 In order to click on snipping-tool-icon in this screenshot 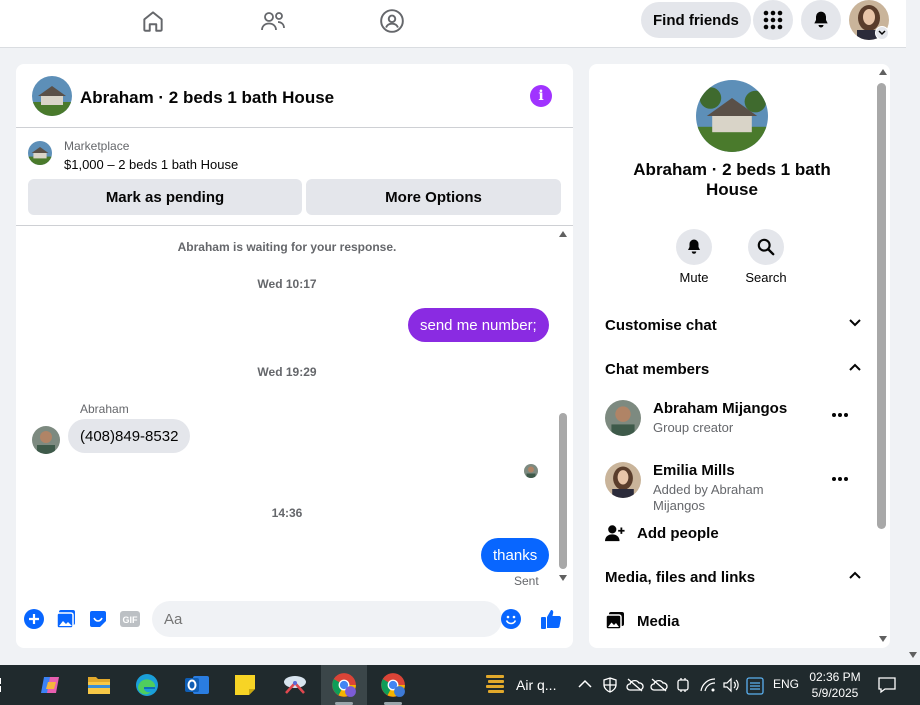, I will do `click(295, 685)`.